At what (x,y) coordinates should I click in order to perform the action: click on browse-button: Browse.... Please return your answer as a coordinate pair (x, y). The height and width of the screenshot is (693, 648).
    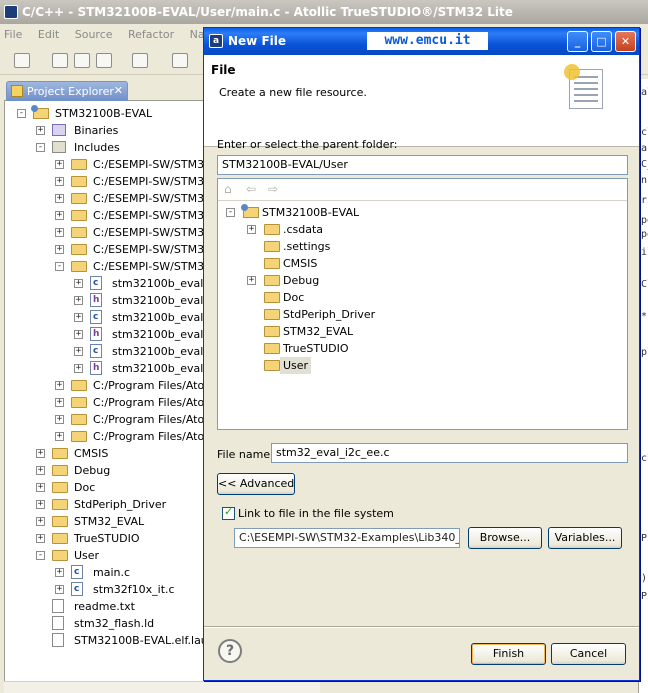
    Looking at the image, I should click on (505, 538).